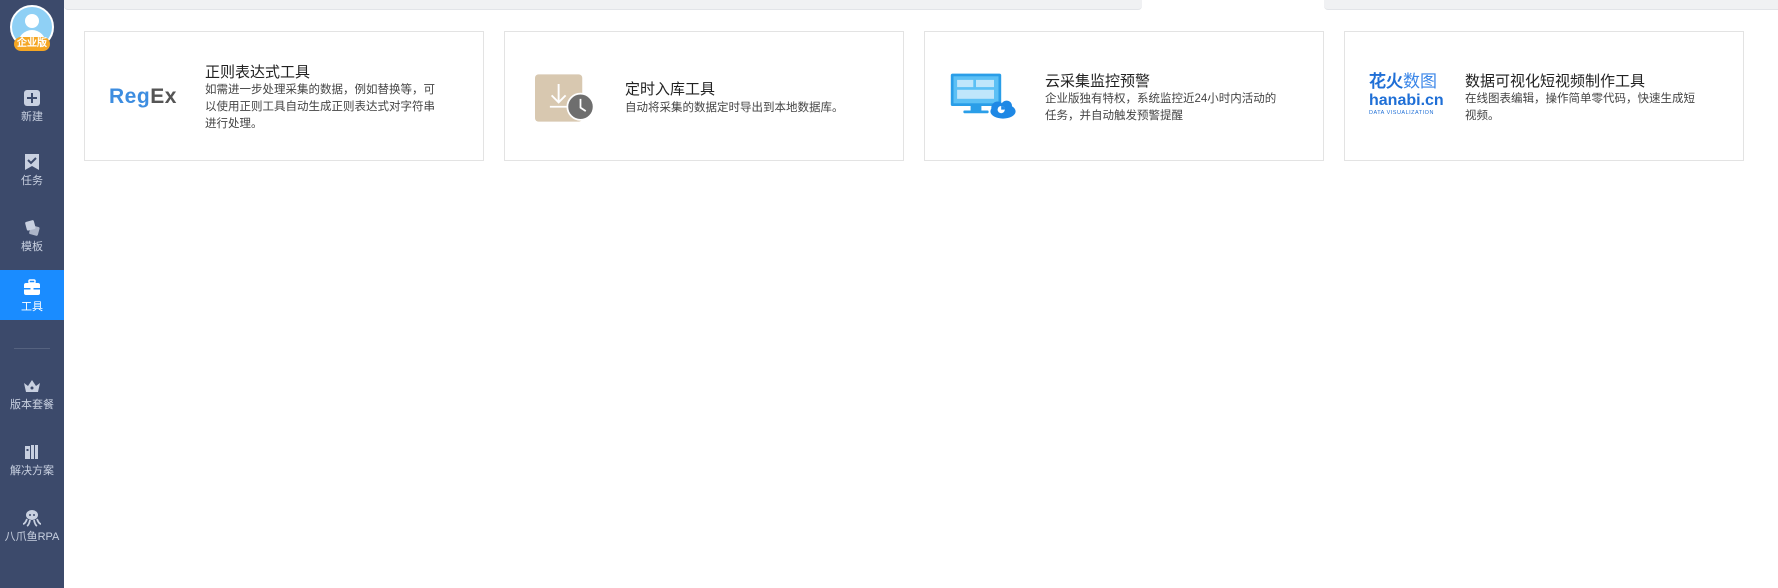  I want to click on tool-title: 云采集监控预警, so click(1098, 81).